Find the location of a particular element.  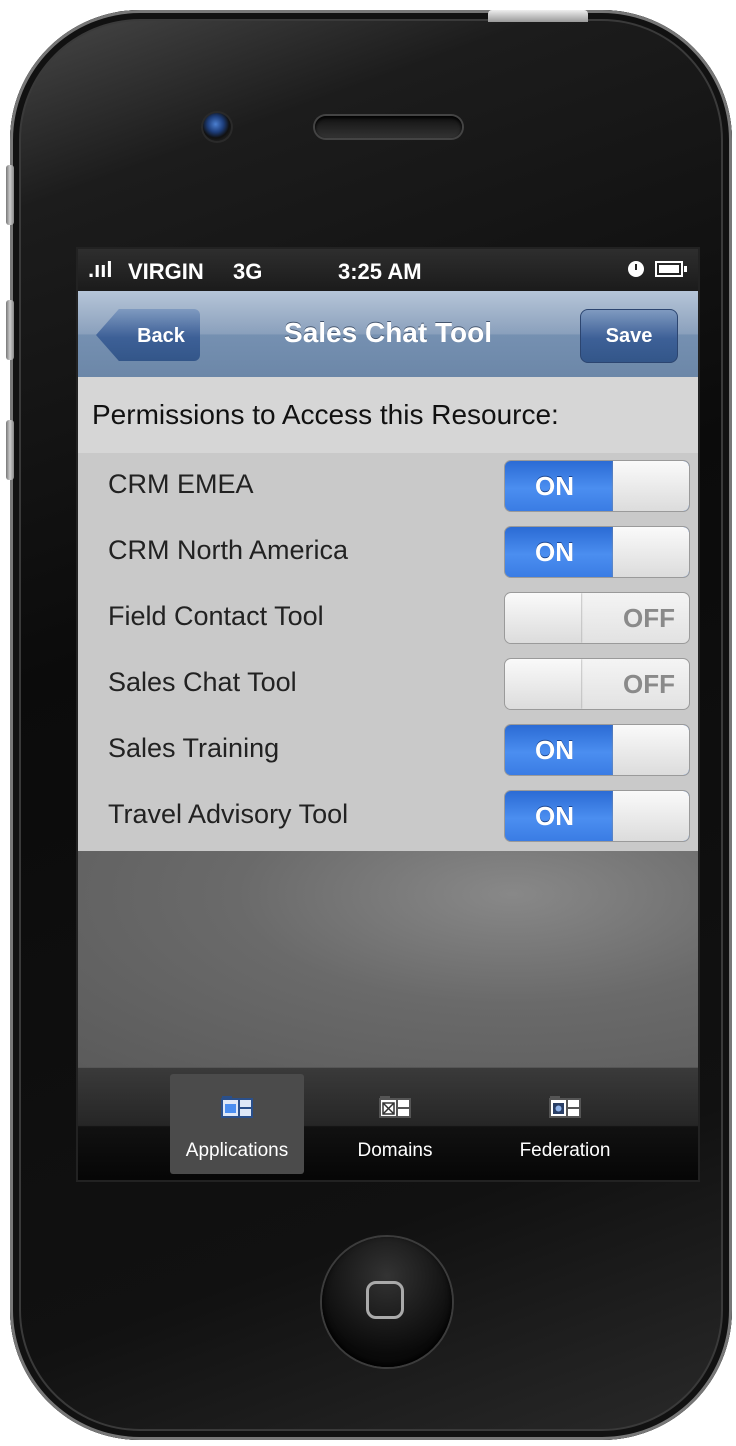

volume-up-button is located at coordinates (10, 330).